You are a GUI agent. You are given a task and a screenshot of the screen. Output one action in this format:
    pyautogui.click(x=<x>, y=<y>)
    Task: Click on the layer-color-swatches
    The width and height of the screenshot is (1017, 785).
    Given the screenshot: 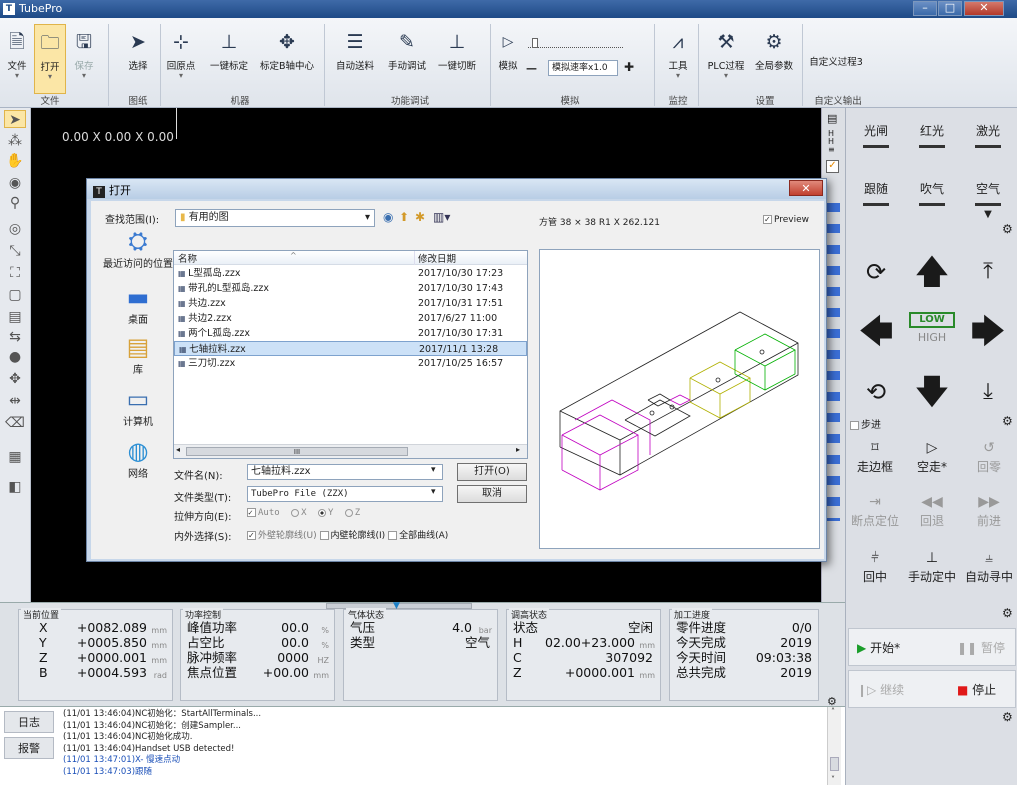 What is the action you would take?
    pyautogui.click(x=833, y=362)
    